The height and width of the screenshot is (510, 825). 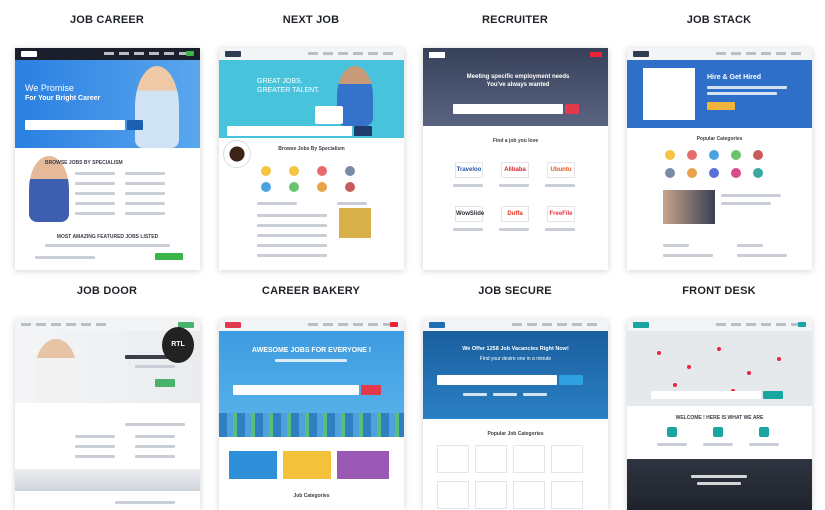 What do you see at coordinates (311, 425) in the screenshot?
I see `city-illustration` at bounding box center [311, 425].